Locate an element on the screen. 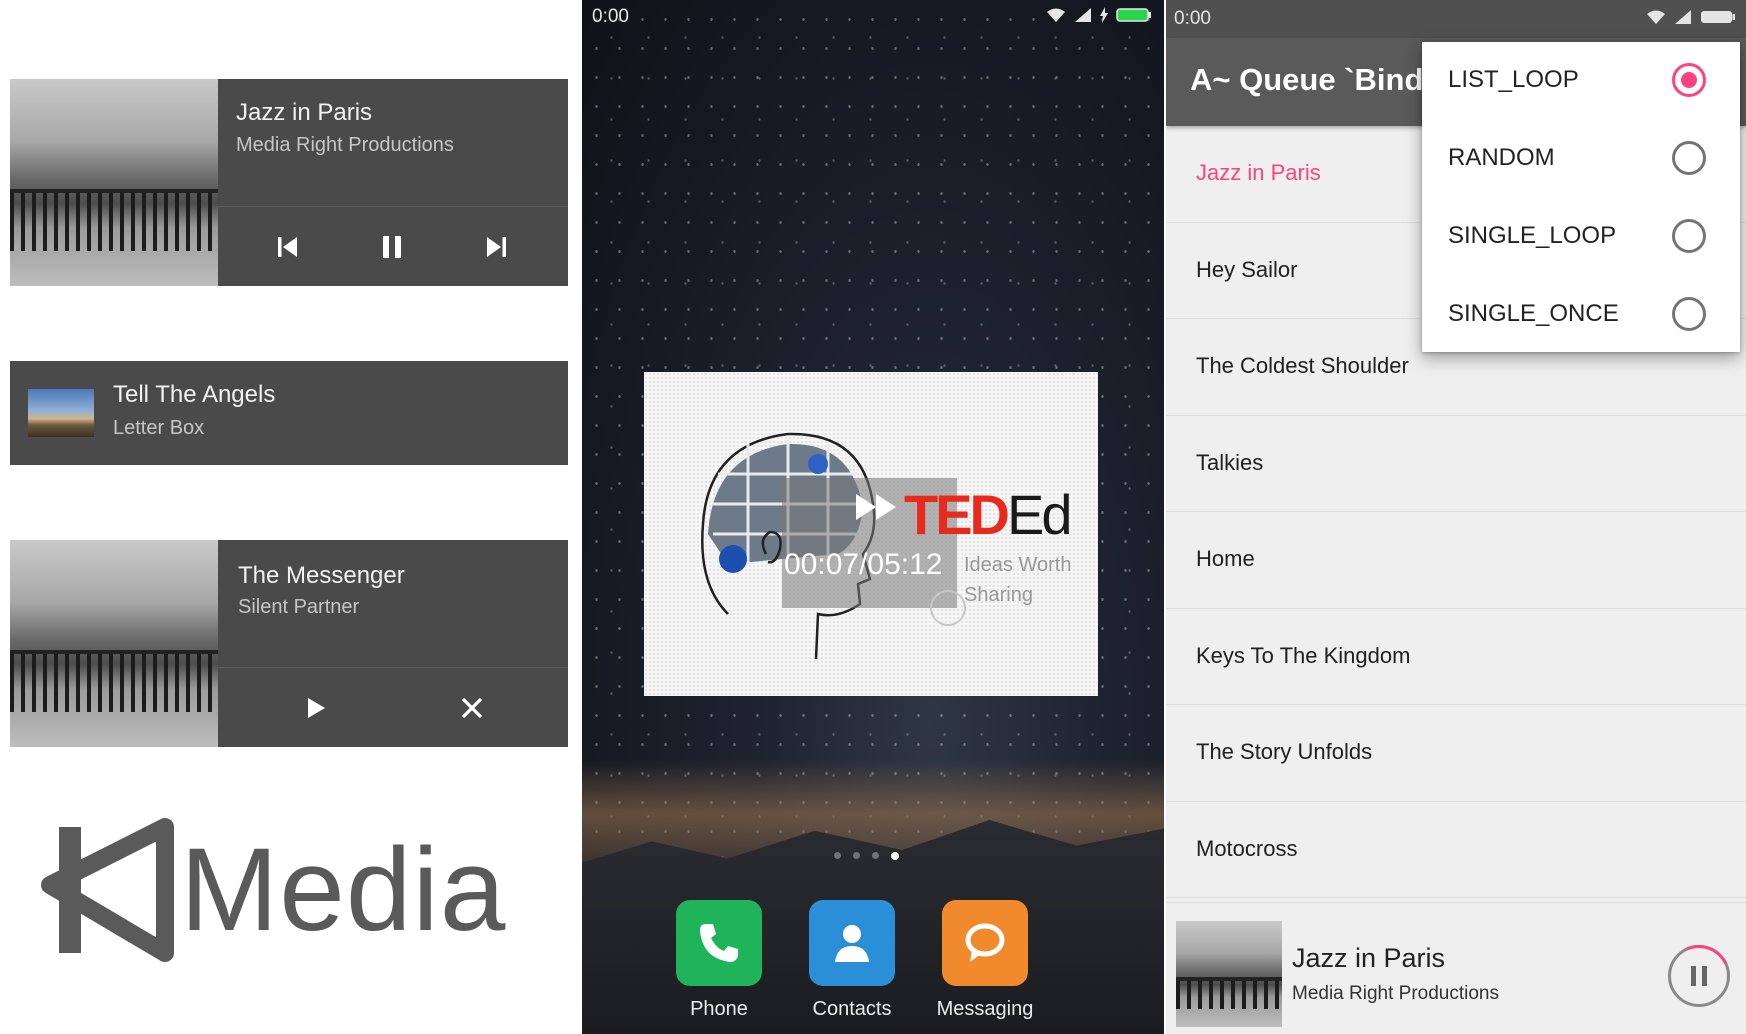 This screenshot has height=1034, width=1746. now-playing-bar: Jazz in Paris Media Right Productions is located at coordinates (1456, 968).